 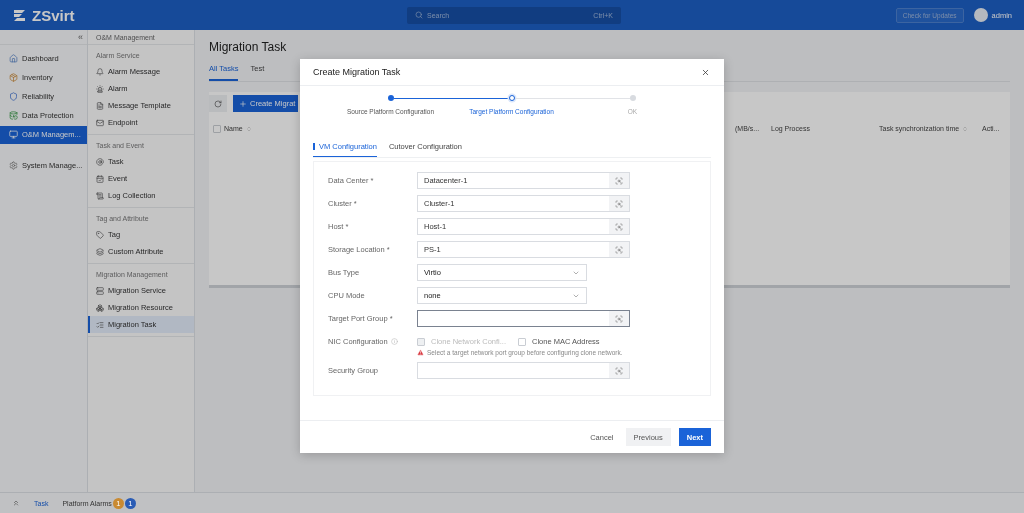 I want to click on select-all-checkbox, so click(x=217, y=128).